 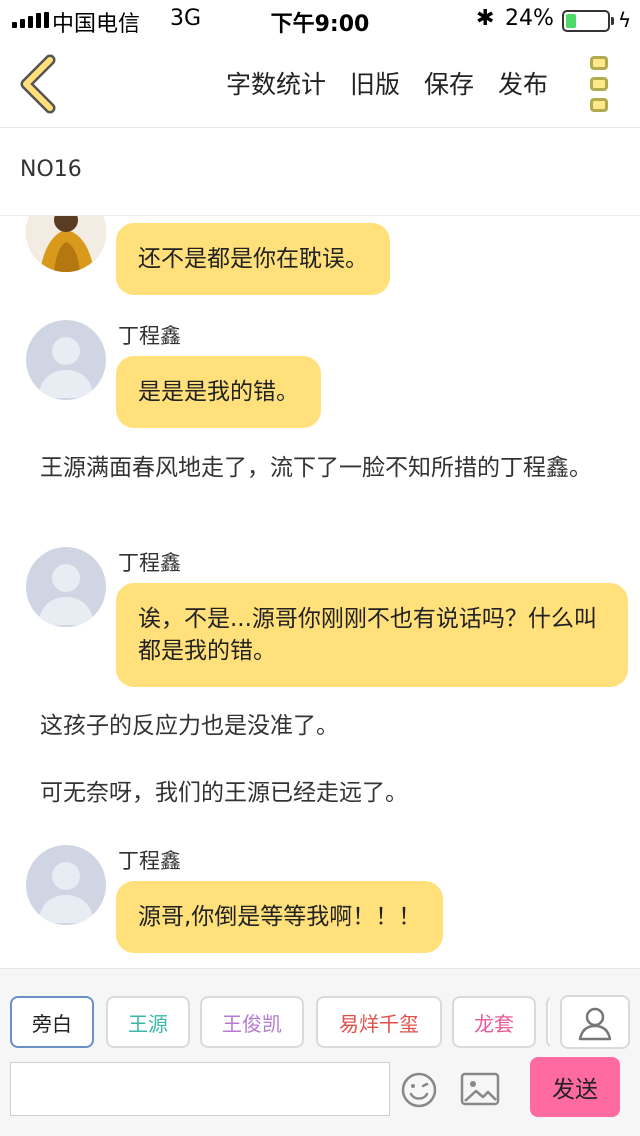 What do you see at coordinates (586, 21) in the screenshot?
I see `battery-icon` at bounding box center [586, 21].